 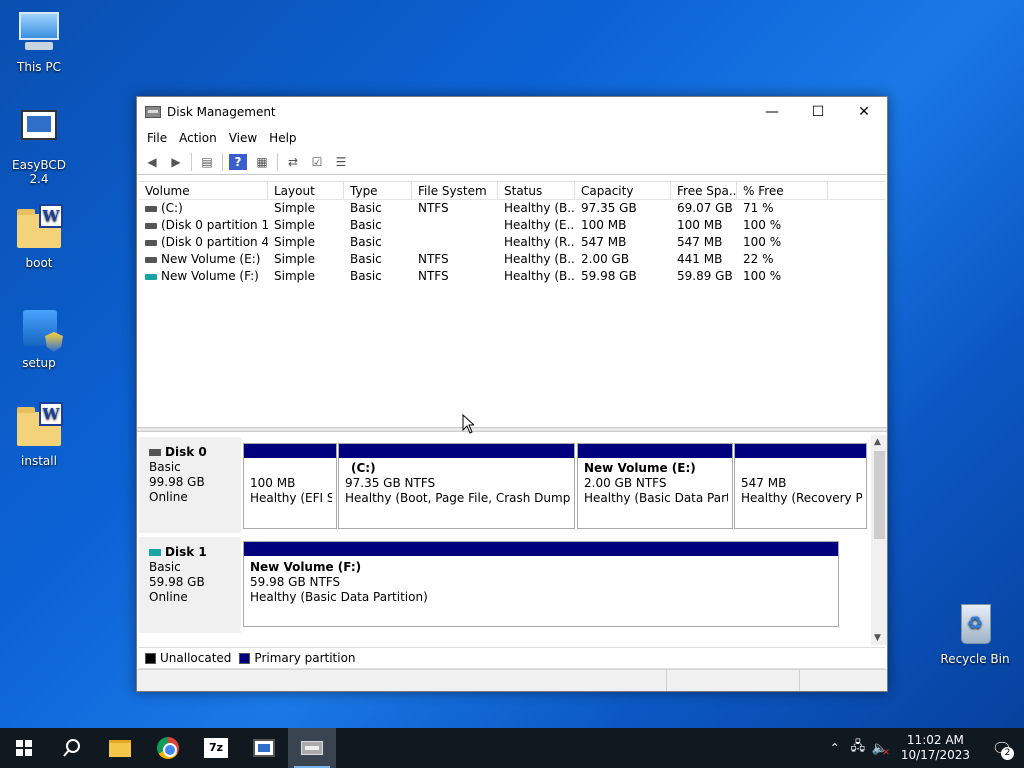 I want to click on menu-view: View, so click(x=243, y=138).